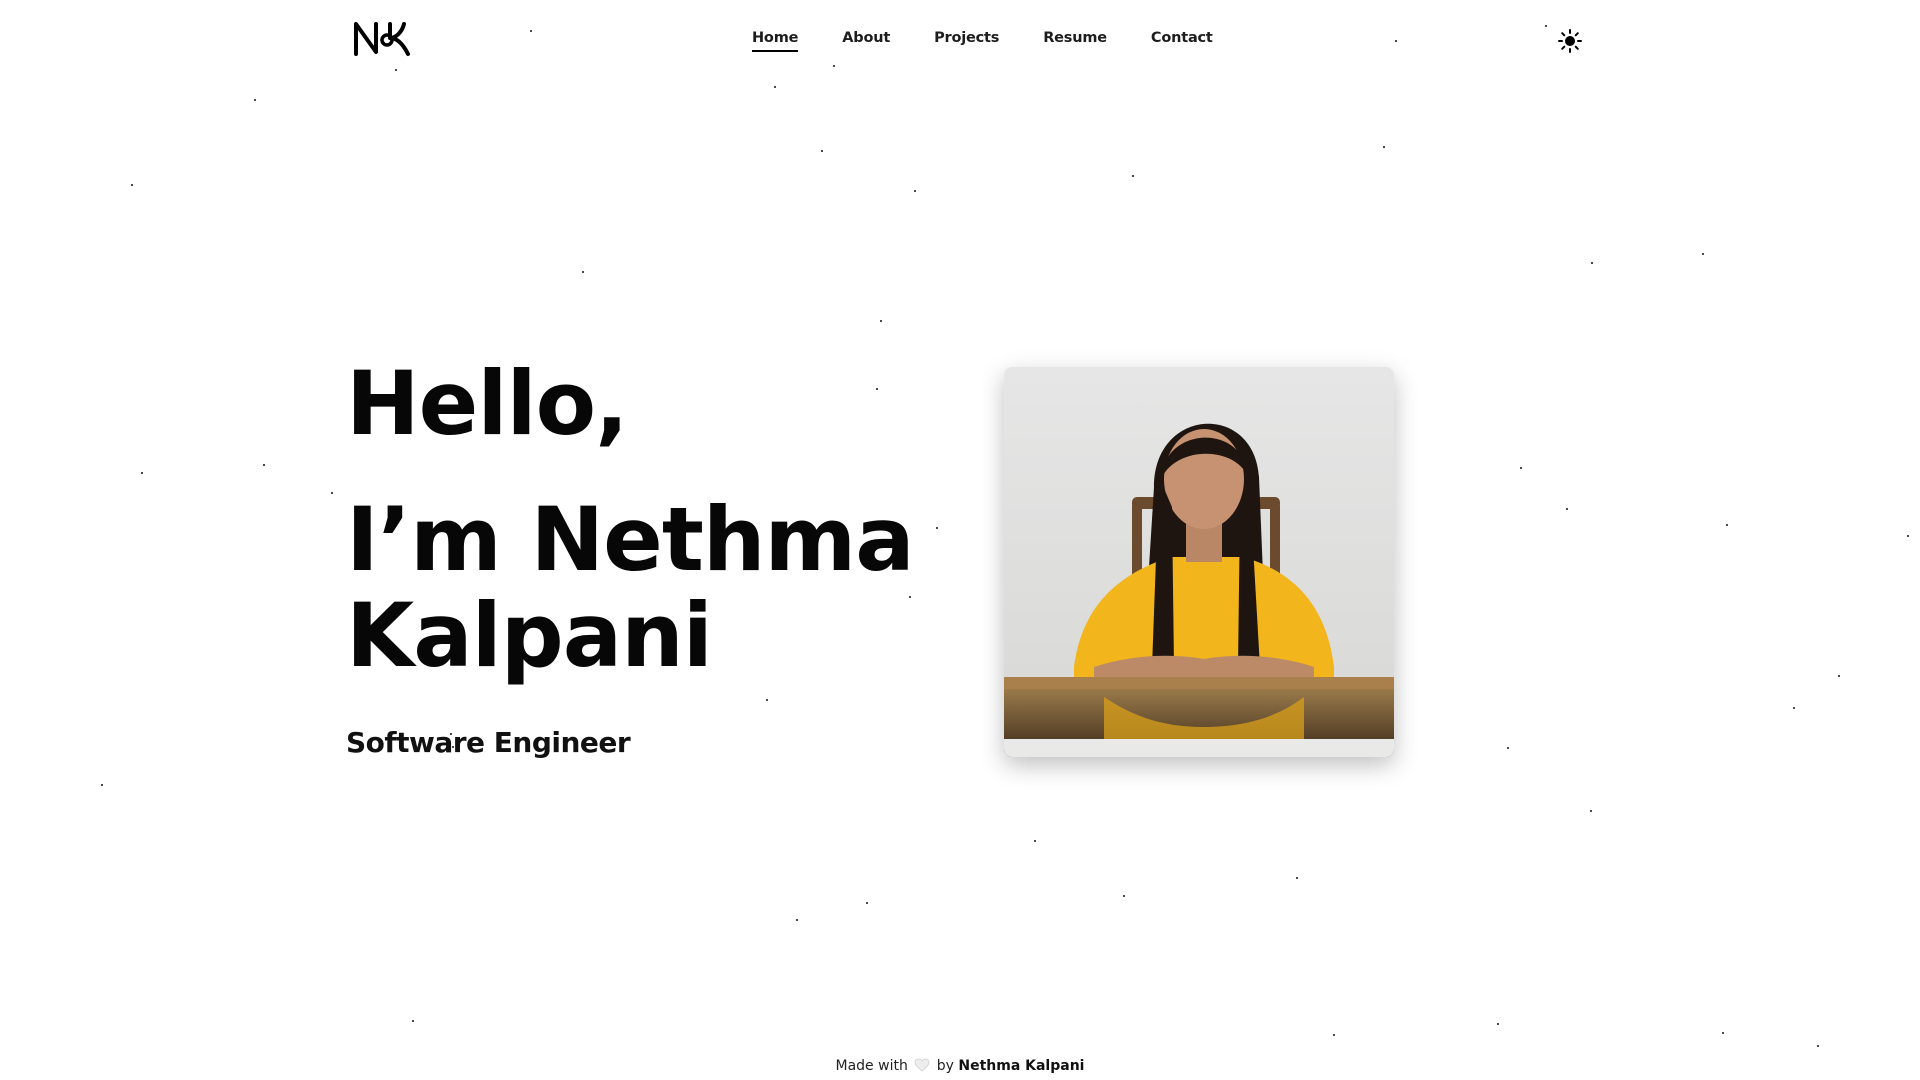 This screenshot has width=1920, height=1080. Describe the element at coordinates (383, 38) in the screenshot. I see `logo-icon` at that location.